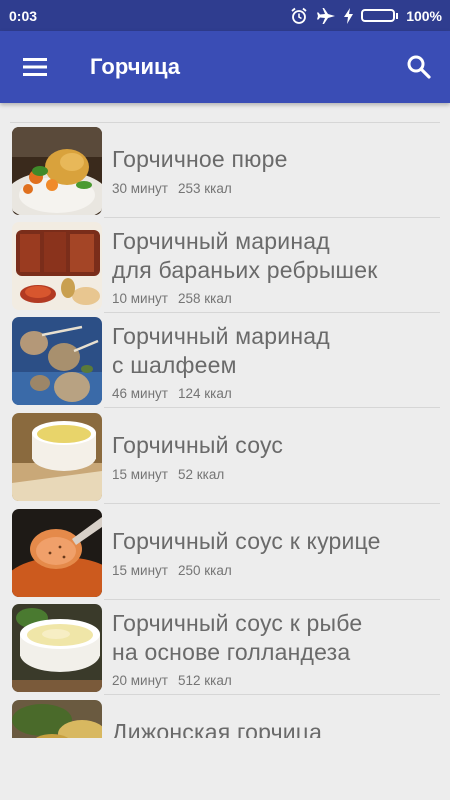  I want to click on charging-icon, so click(349, 15).